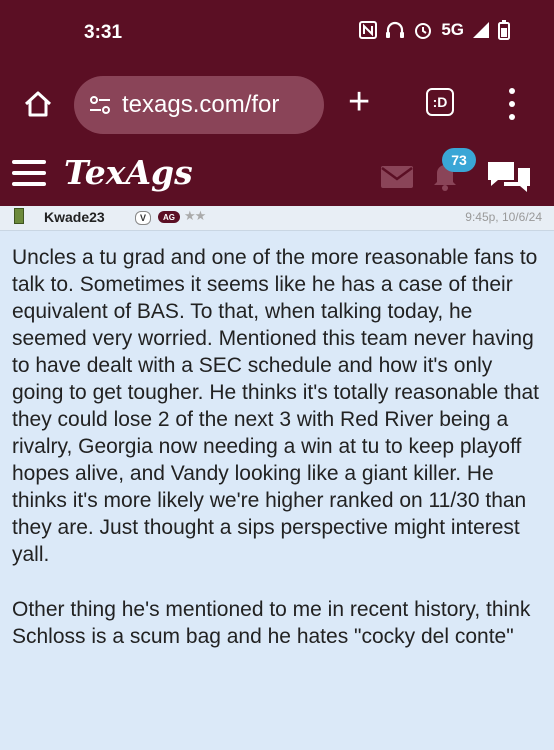  Describe the element at coordinates (423, 31) in the screenshot. I see `alarm-icon` at that location.